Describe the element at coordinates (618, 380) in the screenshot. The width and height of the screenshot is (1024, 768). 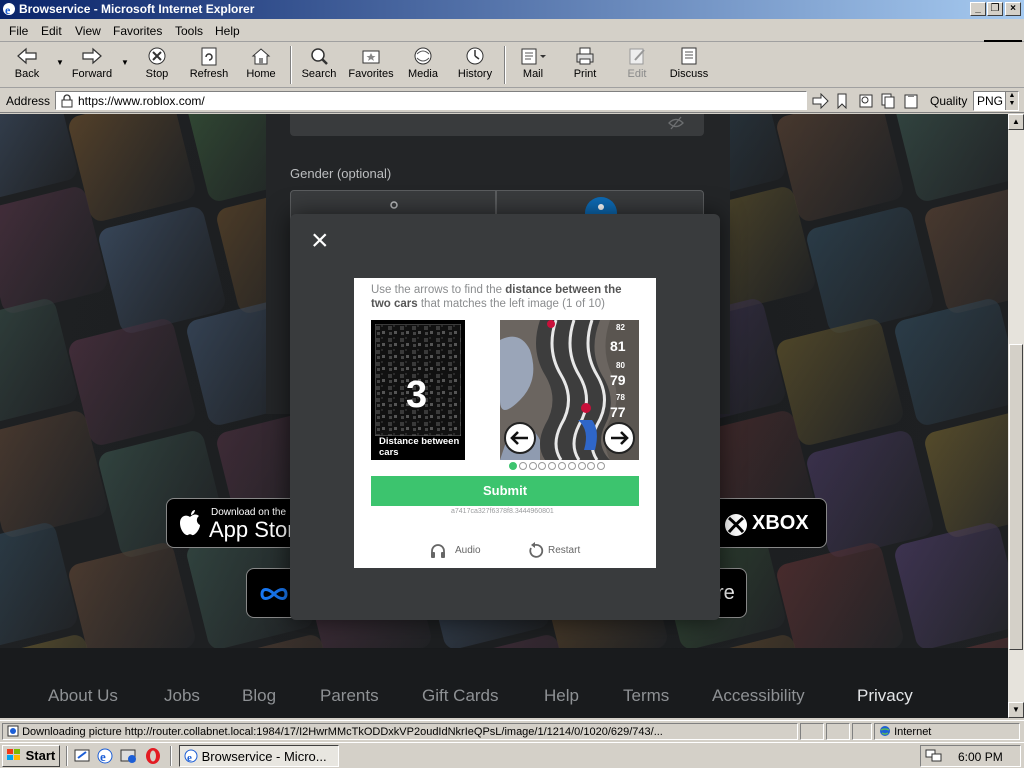
I see `road-number-79: 79` at that location.